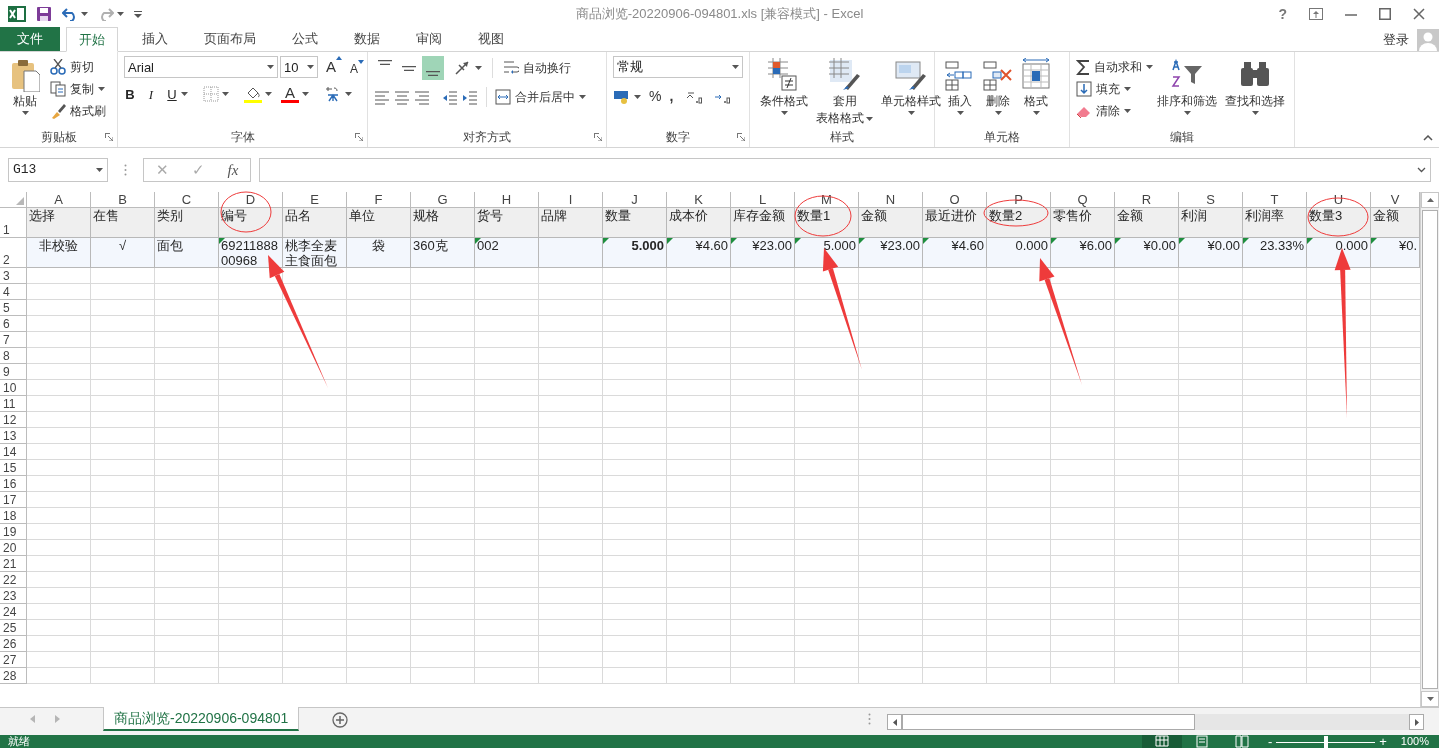  Describe the element at coordinates (784, 91) in the screenshot. I see `conditional-formatting-button: 条件格式` at that location.